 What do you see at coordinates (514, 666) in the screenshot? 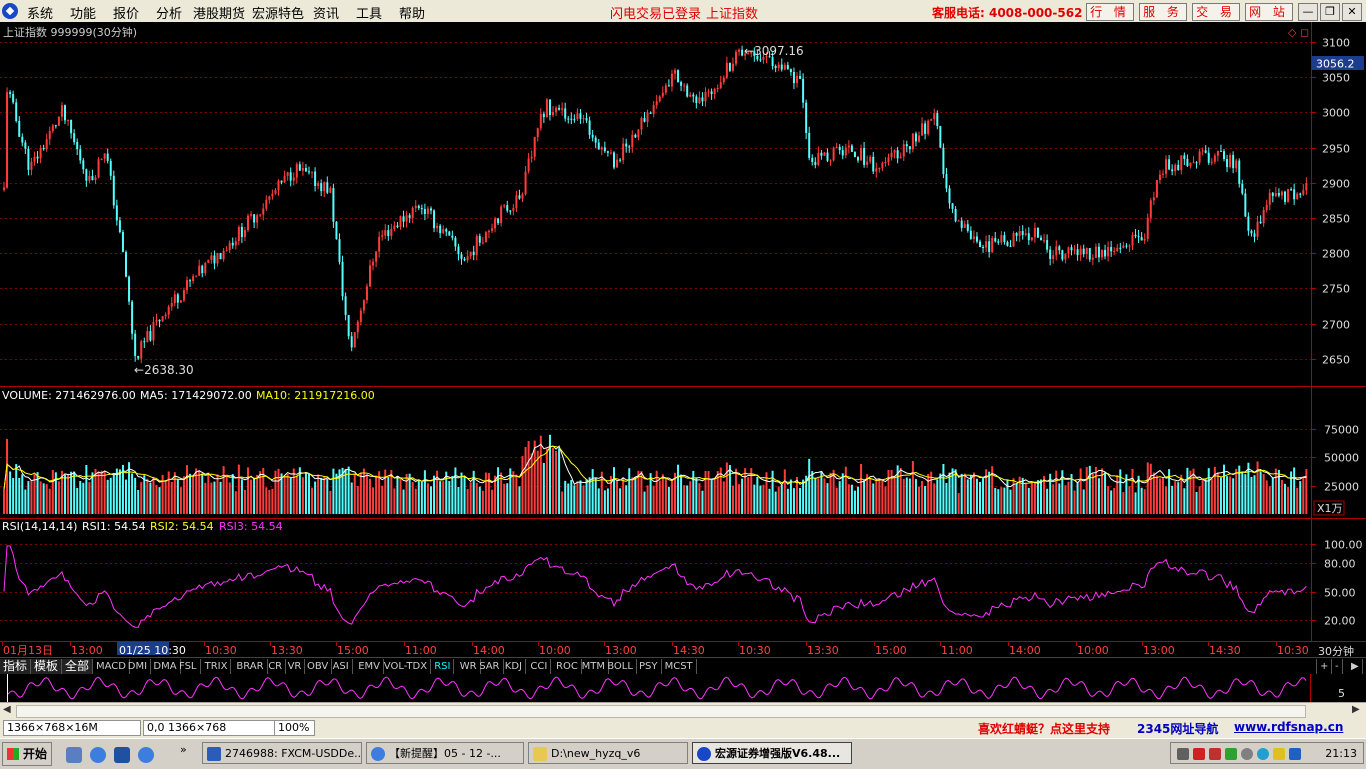
I see `indicator-tab-kdj: KDJ` at bounding box center [514, 666].